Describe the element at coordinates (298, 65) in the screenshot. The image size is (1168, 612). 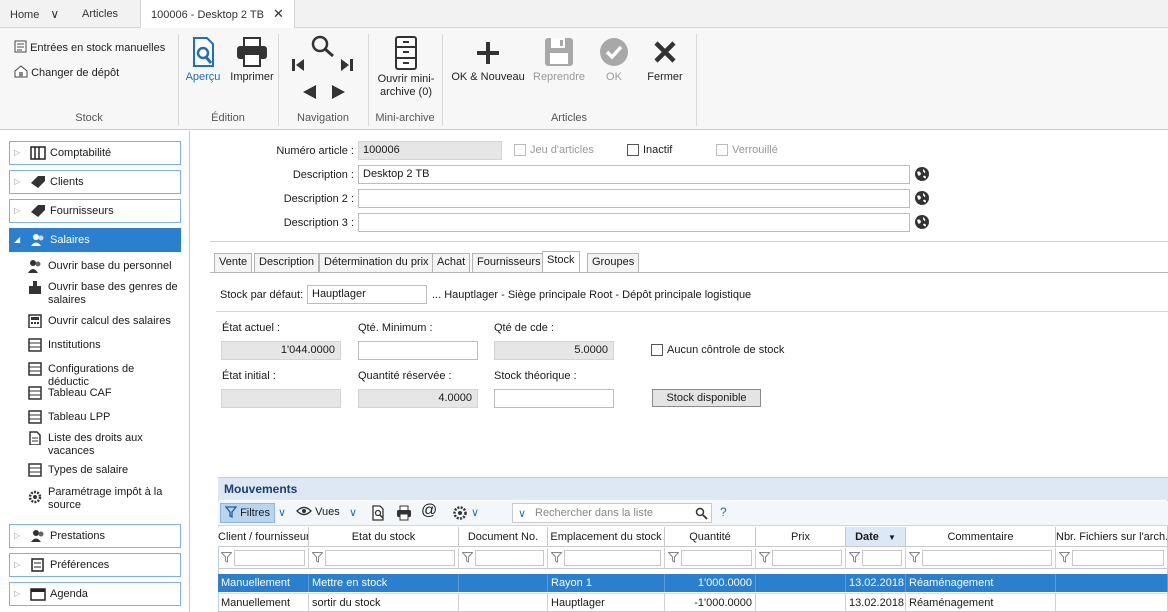
I see `first-record-icon` at that location.